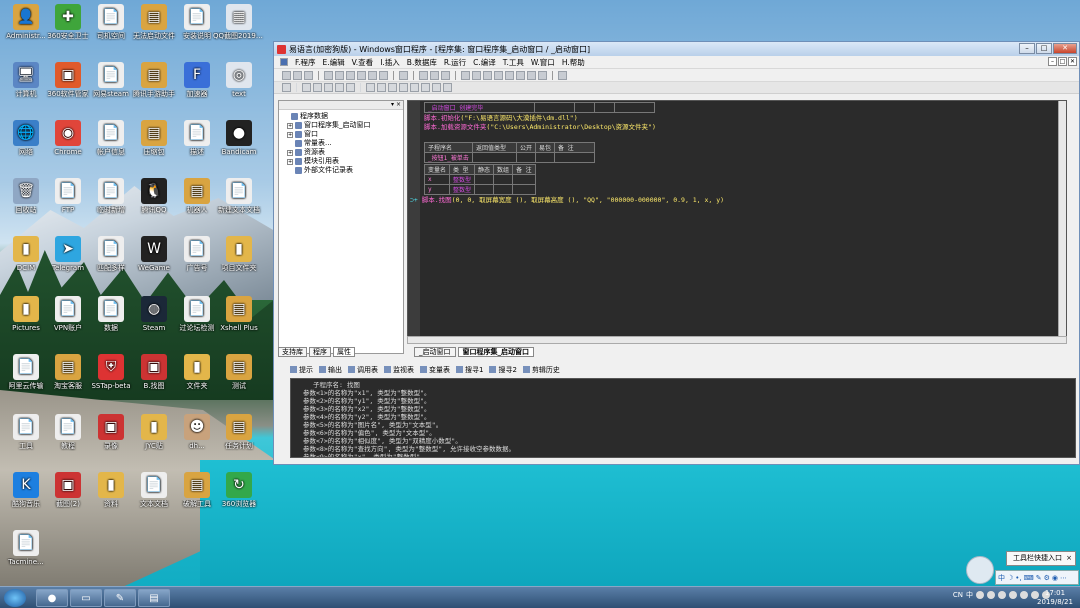  What do you see at coordinates (531, 75) in the screenshot?
I see `breakpoint-icon` at bounding box center [531, 75].